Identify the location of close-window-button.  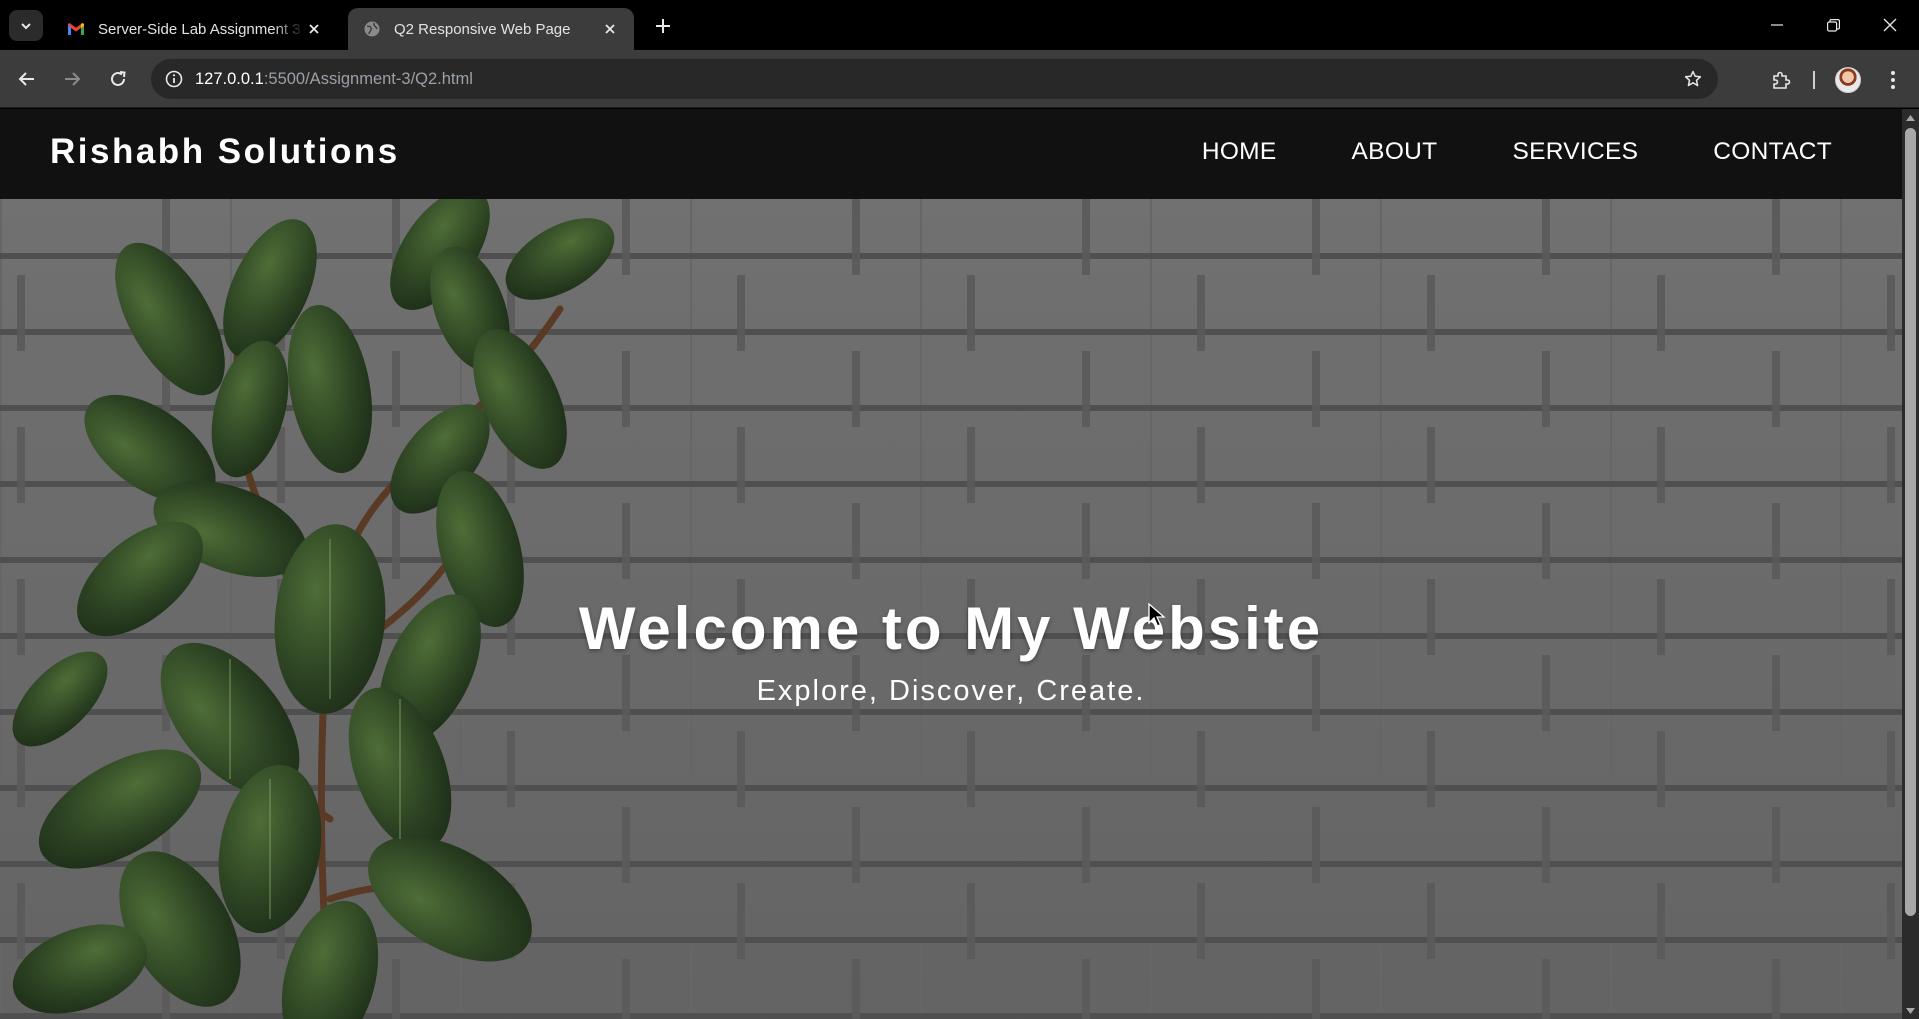
(1890, 25).